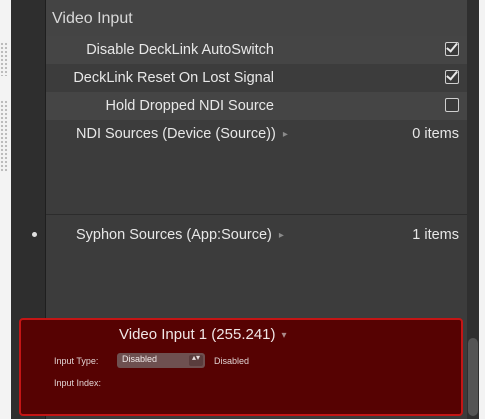 The height and width of the screenshot is (419, 485). Describe the element at coordinates (452, 105) in the screenshot. I see `hold-dropped-ndi-source-checkbox` at that location.